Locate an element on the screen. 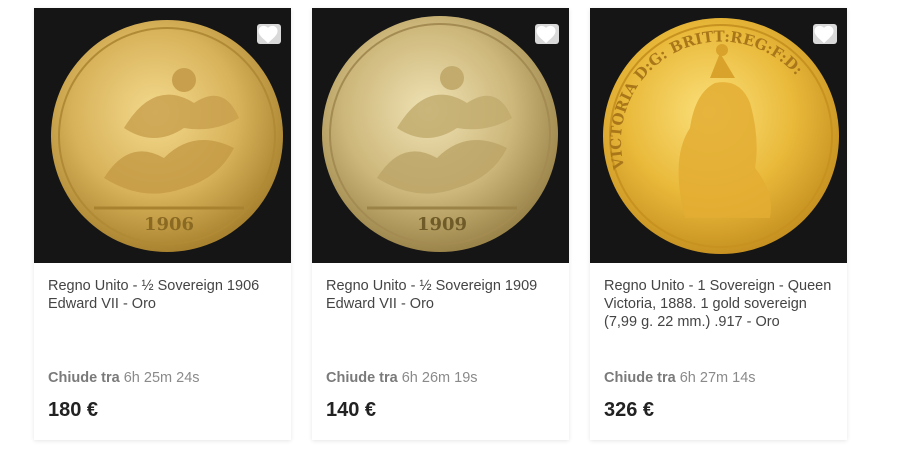  countdown-value: 6h 25m 24s is located at coordinates (161, 378).